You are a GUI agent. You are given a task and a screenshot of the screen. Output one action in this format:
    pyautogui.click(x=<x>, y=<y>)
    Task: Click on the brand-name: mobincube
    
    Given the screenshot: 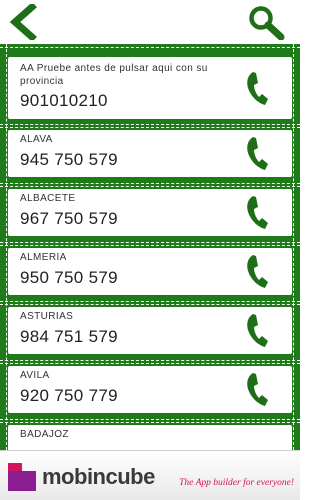 What is the action you would take?
    pyautogui.click(x=98, y=476)
    